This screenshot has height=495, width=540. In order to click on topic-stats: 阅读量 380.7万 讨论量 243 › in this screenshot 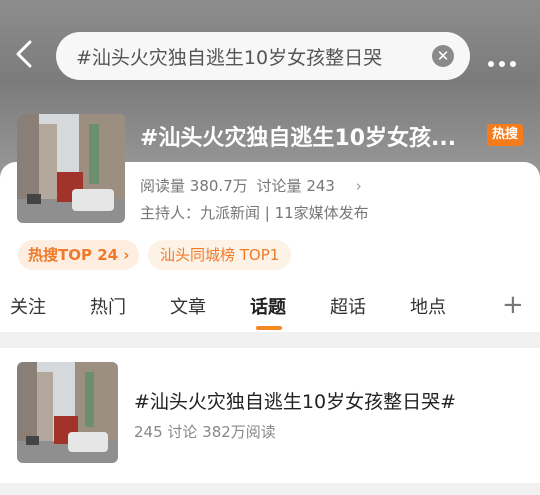, I will do `click(251, 185)`.